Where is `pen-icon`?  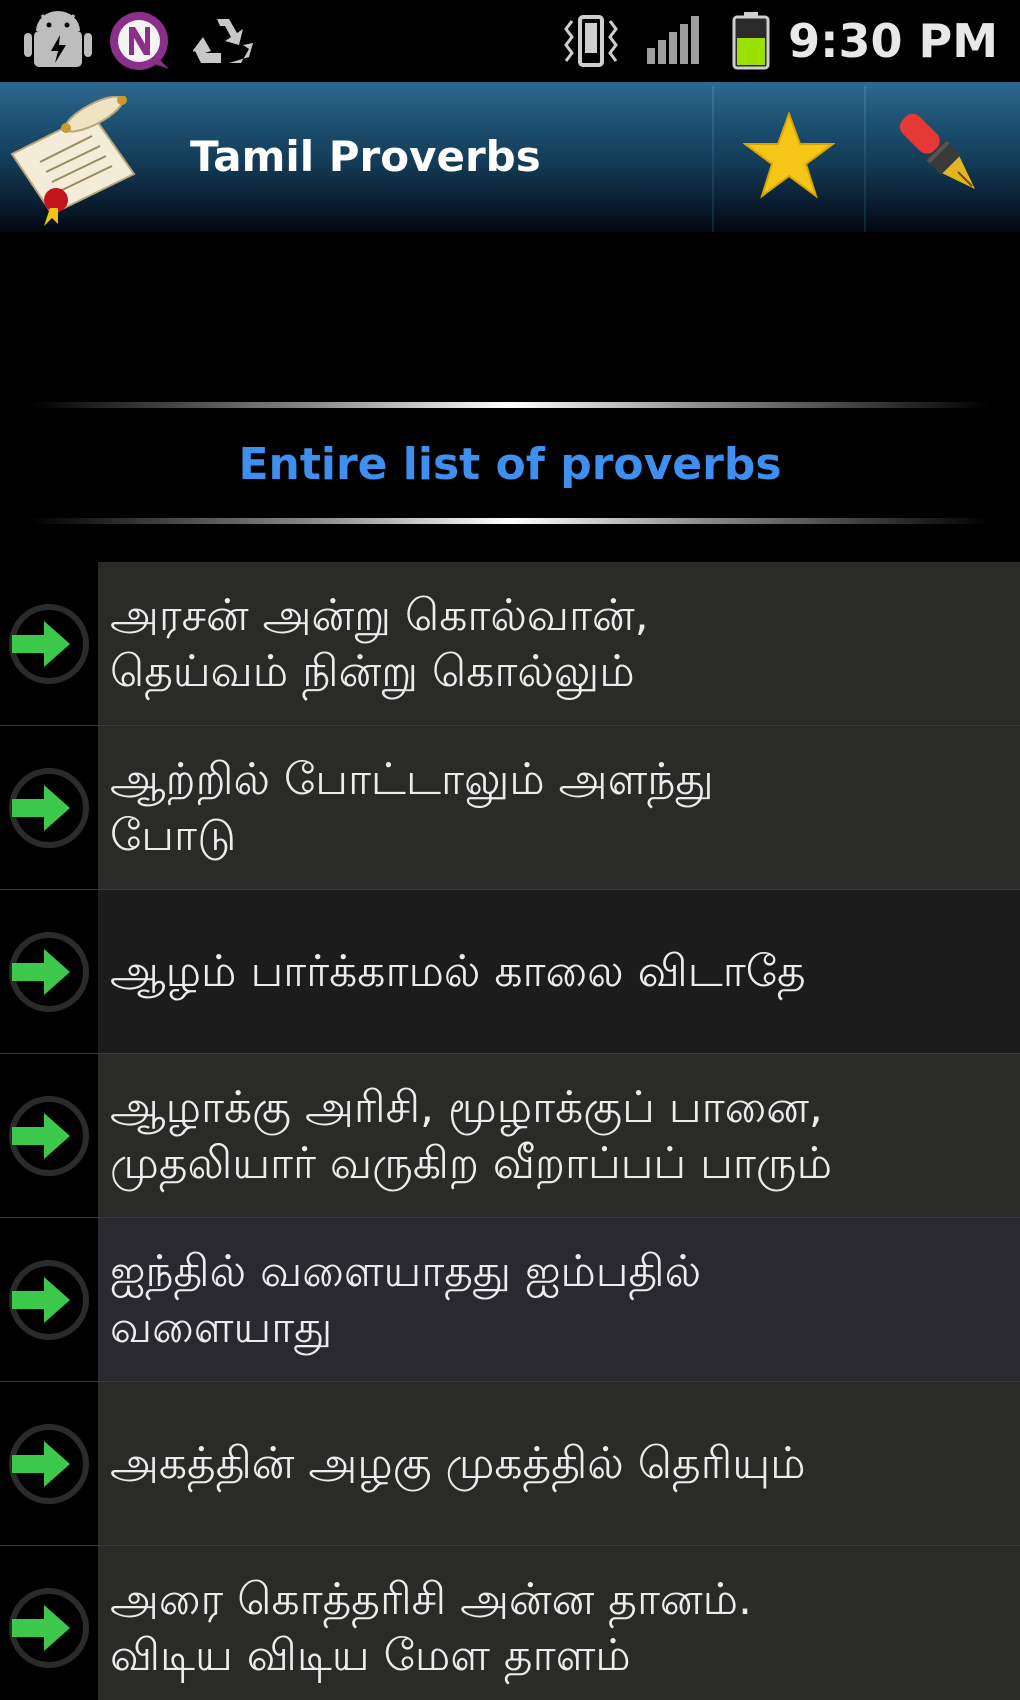 pen-icon is located at coordinates (941, 157).